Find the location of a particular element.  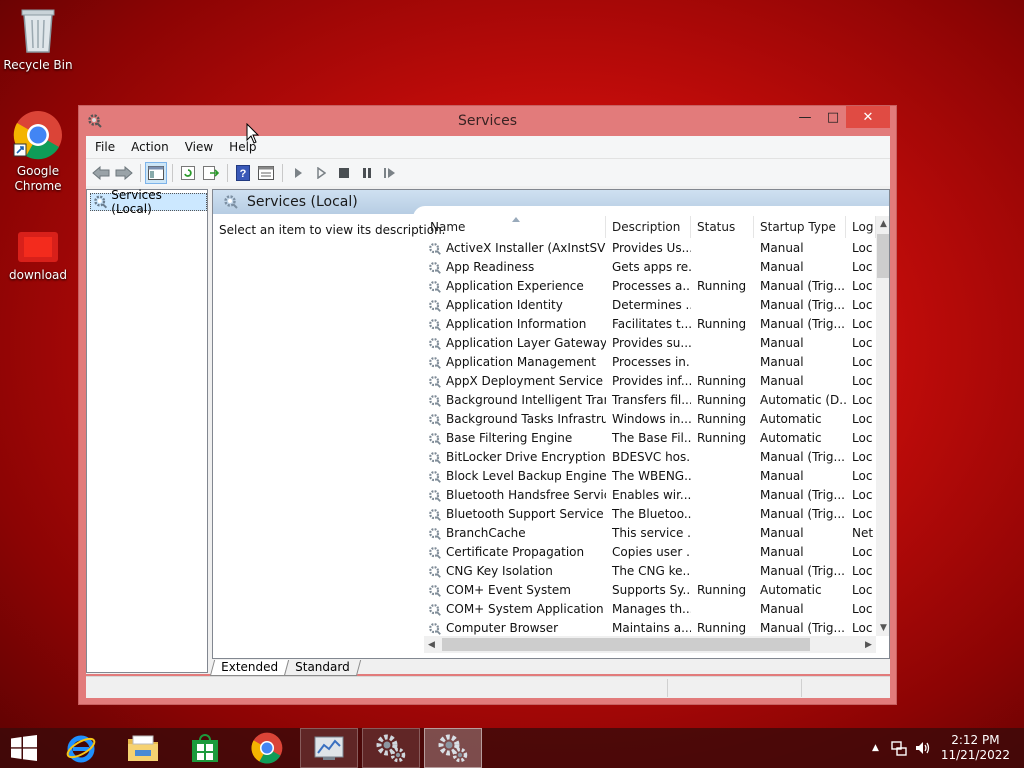

horizontal-scrollbar: ◀ ▶ is located at coordinates (650, 644).